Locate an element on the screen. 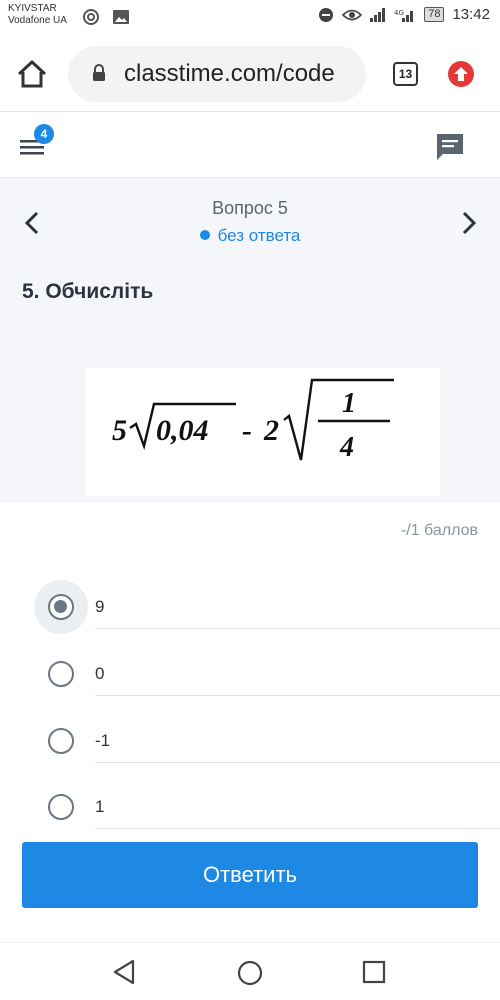 This screenshot has height=1000, width=500. battery-level: 78 is located at coordinates (434, 14).